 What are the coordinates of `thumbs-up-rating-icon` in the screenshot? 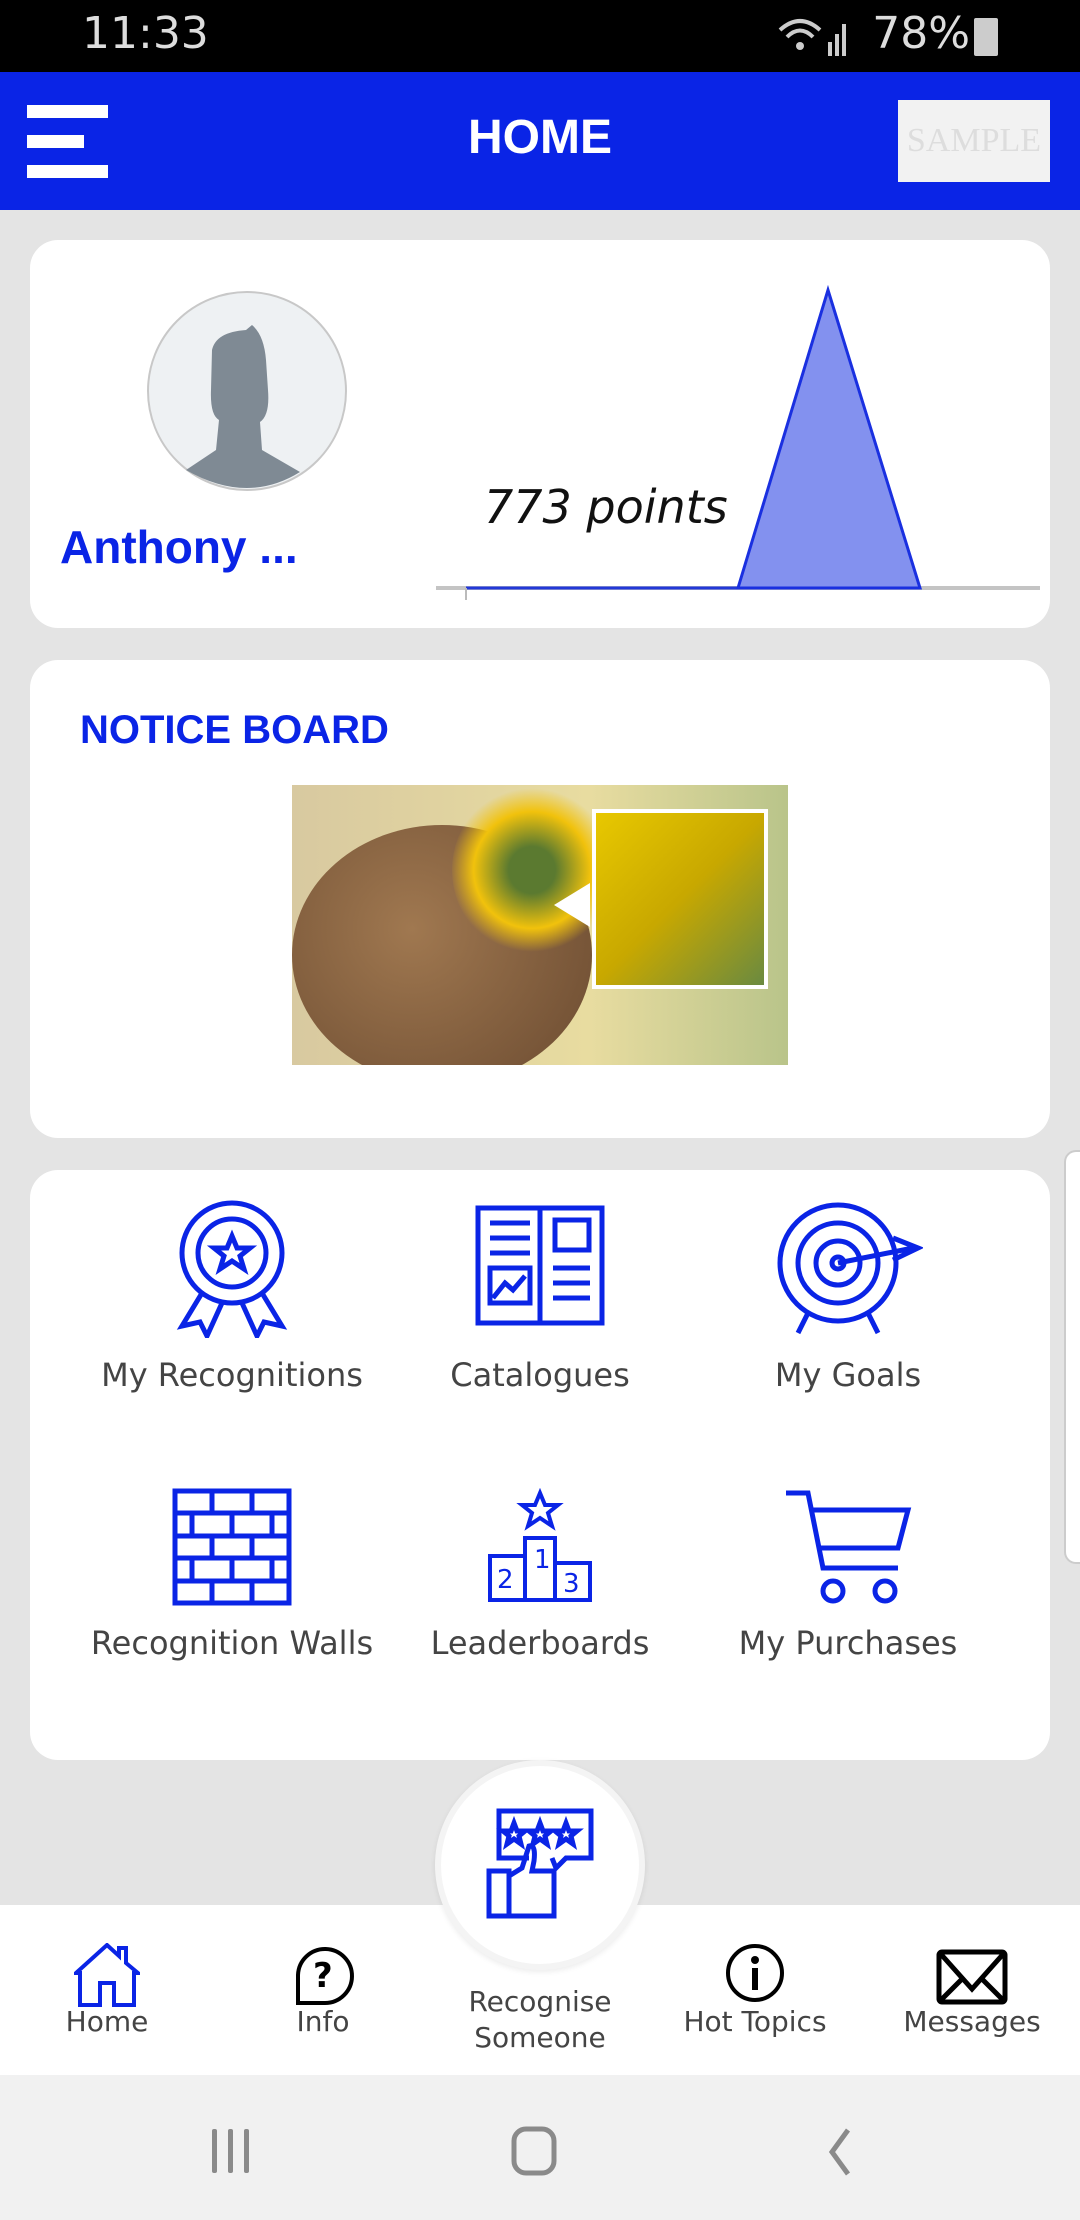 It's located at (540, 1863).